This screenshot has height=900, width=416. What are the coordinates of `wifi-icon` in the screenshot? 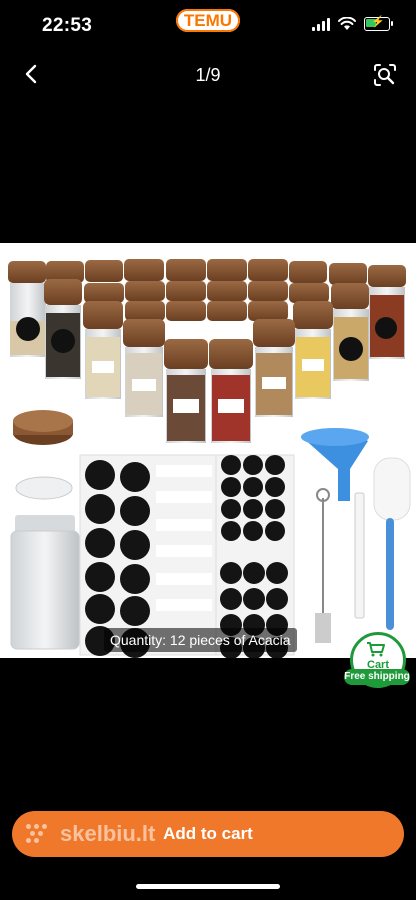 It's located at (347, 23).